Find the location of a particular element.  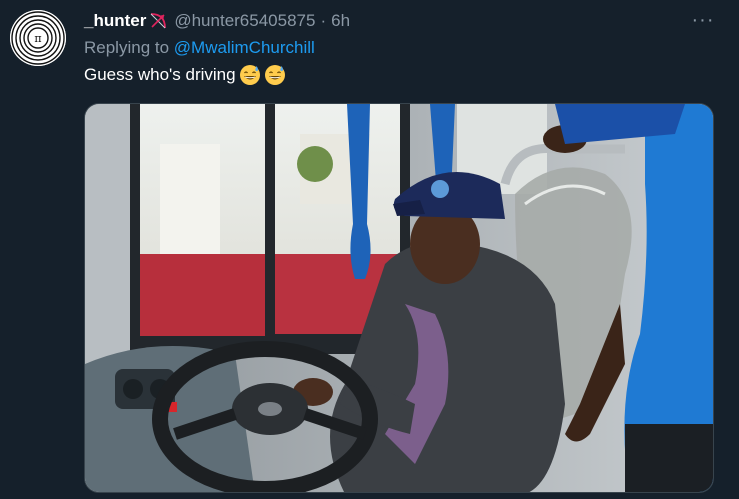

bow-and-arrow-icon is located at coordinates (158, 21).